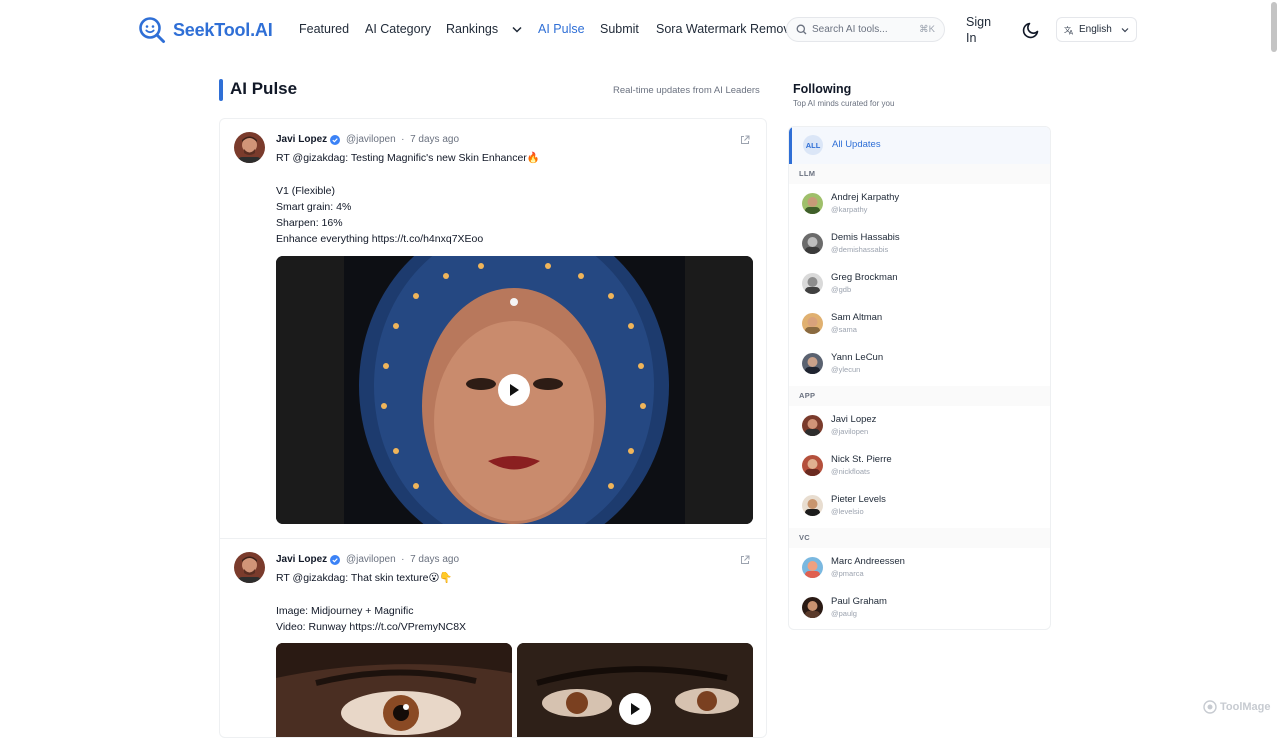  What do you see at coordinates (844, 329) in the screenshot?
I see `person-handle: @sama` at bounding box center [844, 329].